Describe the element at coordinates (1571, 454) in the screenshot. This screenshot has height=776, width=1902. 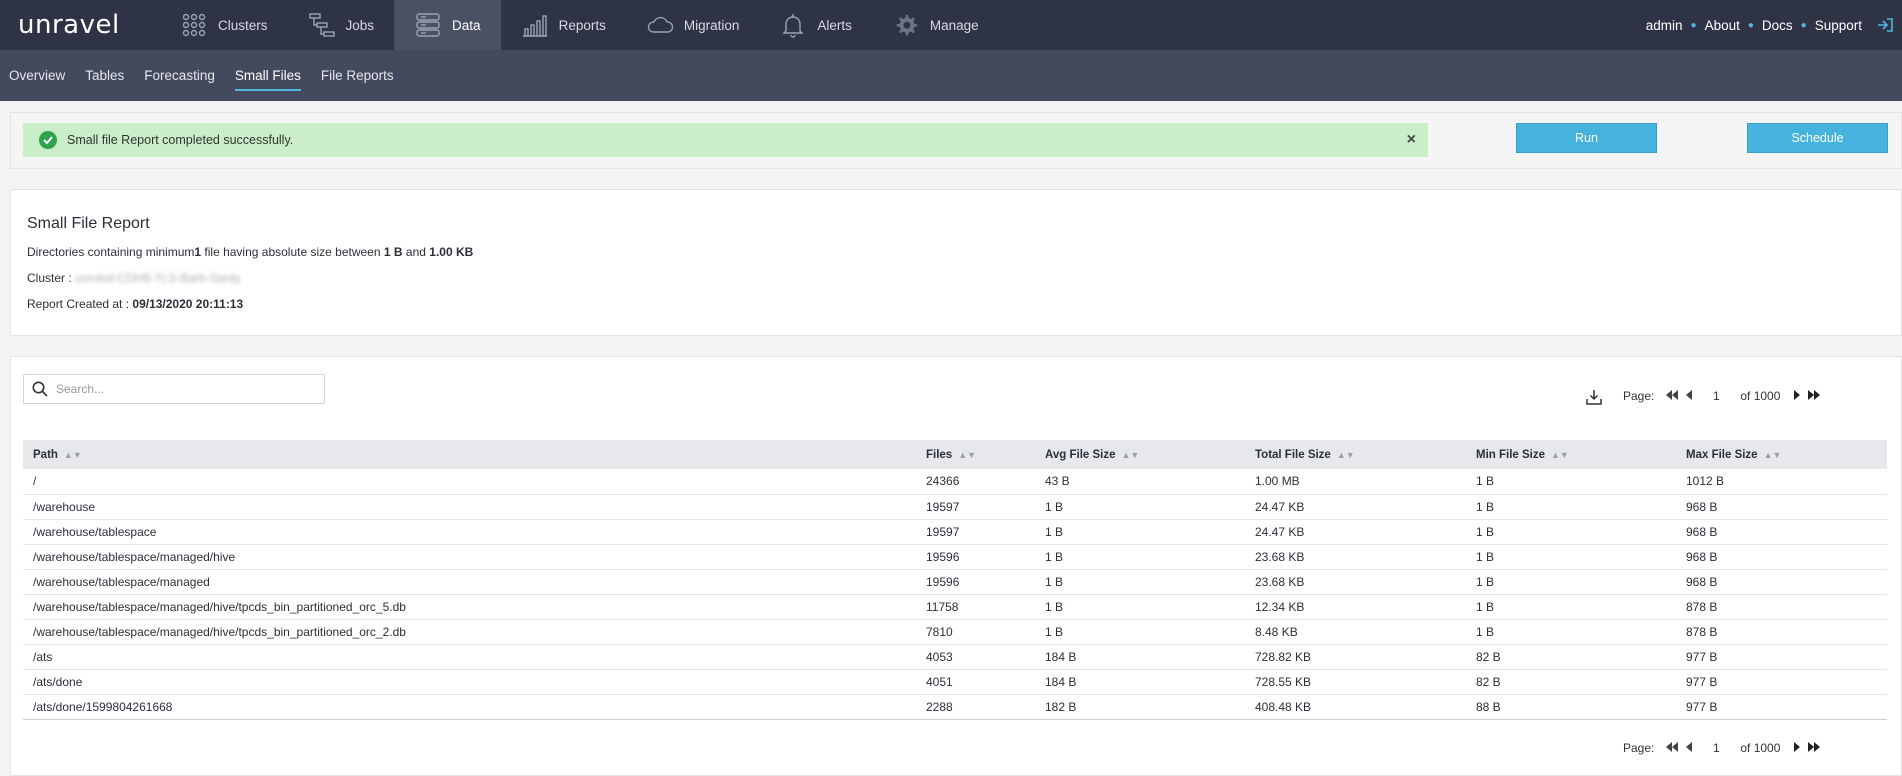
I see `column-header-min-size: Min File Size ▲▼` at that location.